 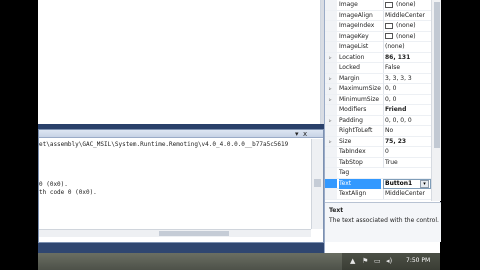 What do you see at coordinates (360, 88) in the screenshot?
I see `property-name: MaximumSize` at bounding box center [360, 88].